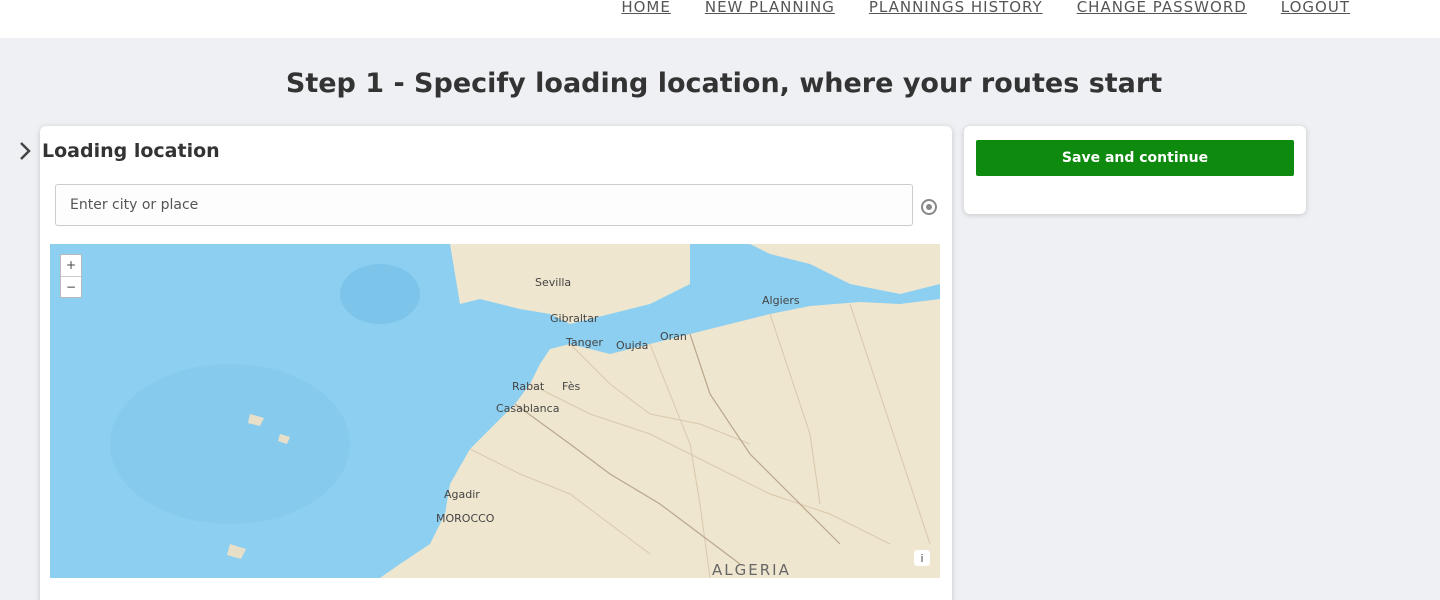 The width and height of the screenshot is (1440, 600). Describe the element at coordinates (1315, 8) in the screenshot. I see `nav-logout-link: LOGOUT` at that location.